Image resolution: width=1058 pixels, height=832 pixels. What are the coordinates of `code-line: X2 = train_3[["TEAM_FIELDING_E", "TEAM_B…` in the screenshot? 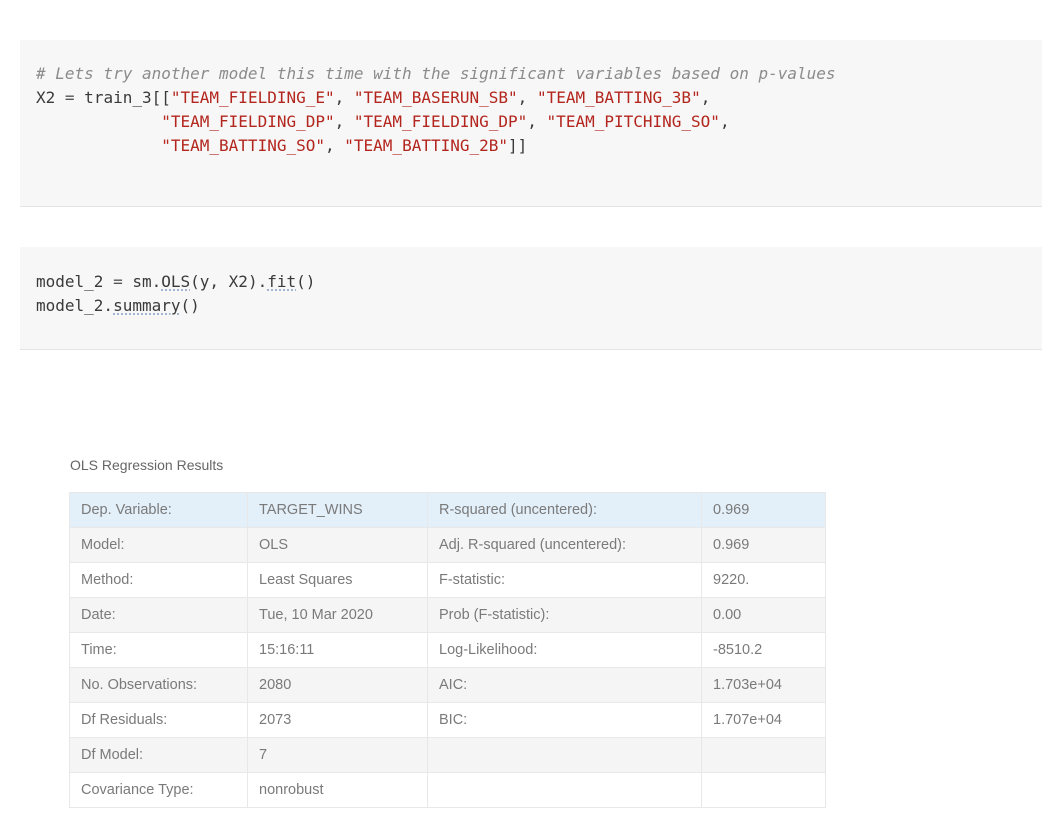 It's located at (373, 97).